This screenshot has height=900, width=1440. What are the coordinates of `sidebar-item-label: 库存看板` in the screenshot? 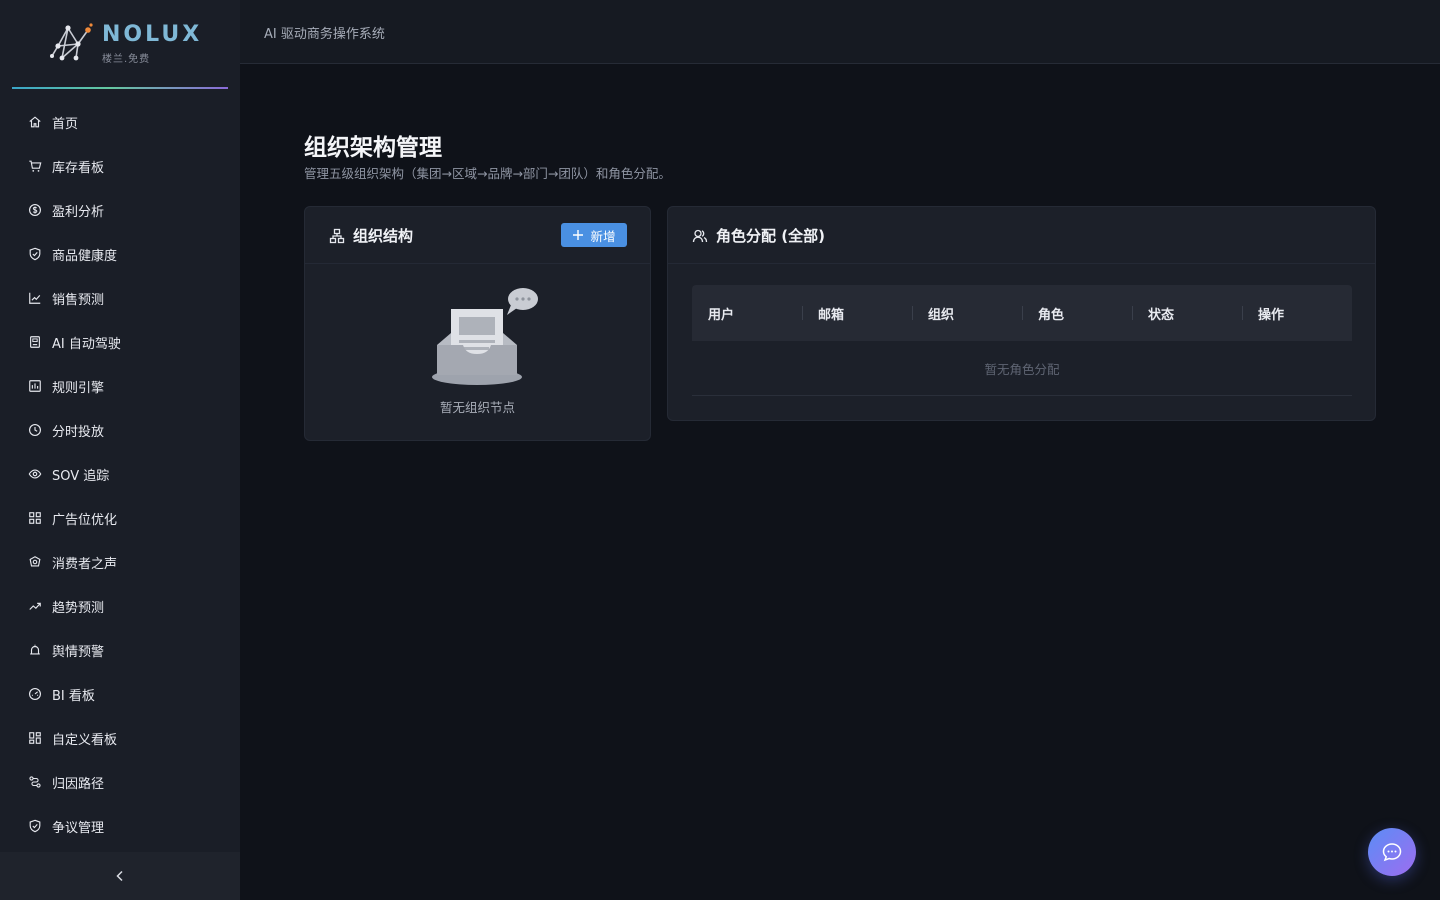 It's located at (78, 168).